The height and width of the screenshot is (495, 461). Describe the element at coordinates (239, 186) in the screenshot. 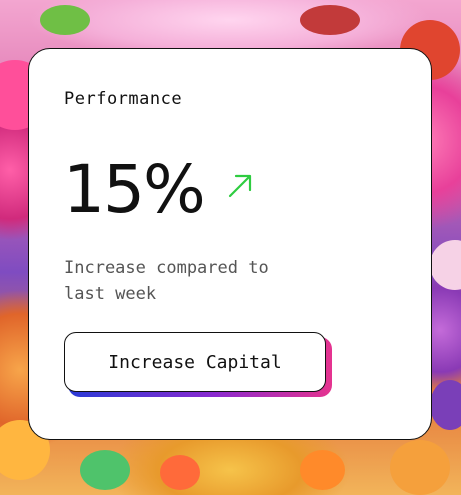

I see `arrow-up-right-icon` at that location.